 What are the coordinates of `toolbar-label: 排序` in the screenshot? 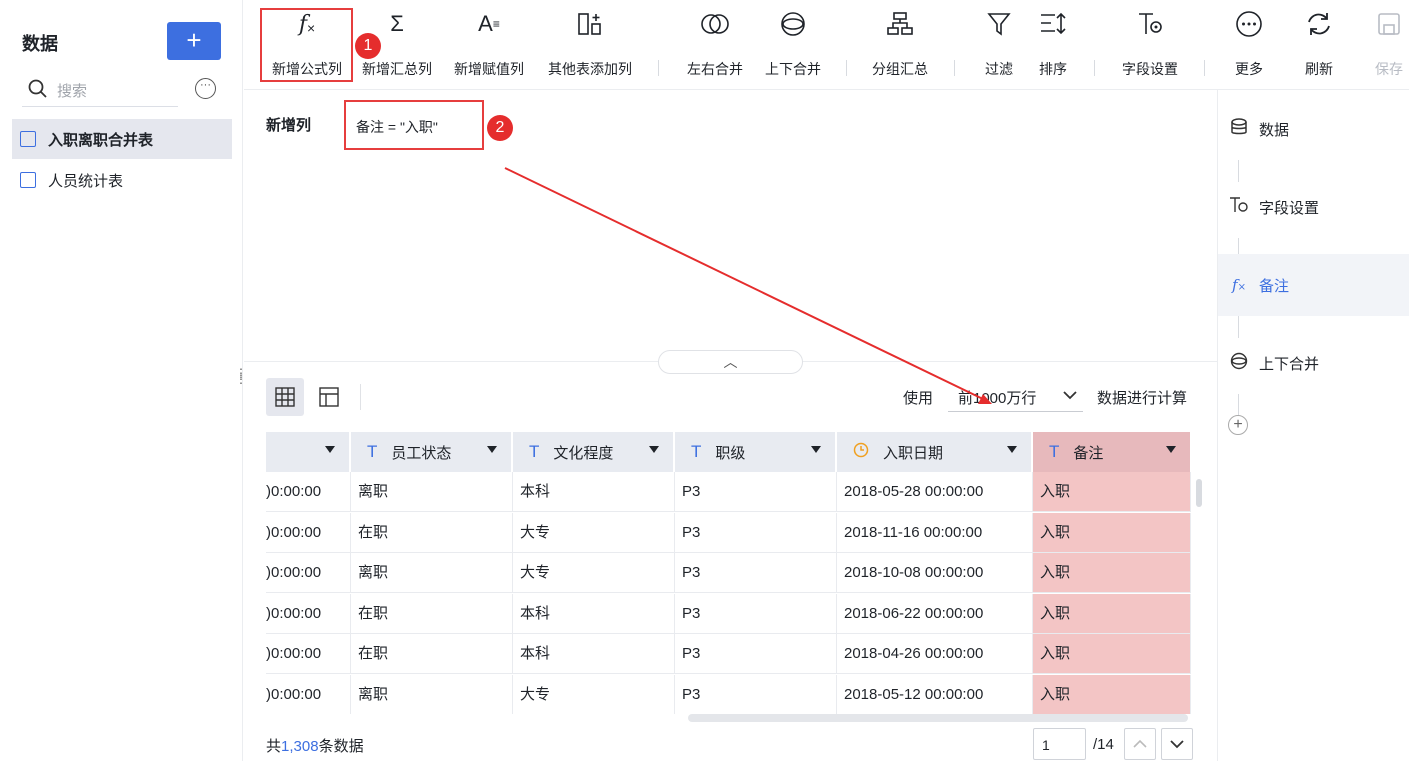 It's located at (1053, 69).